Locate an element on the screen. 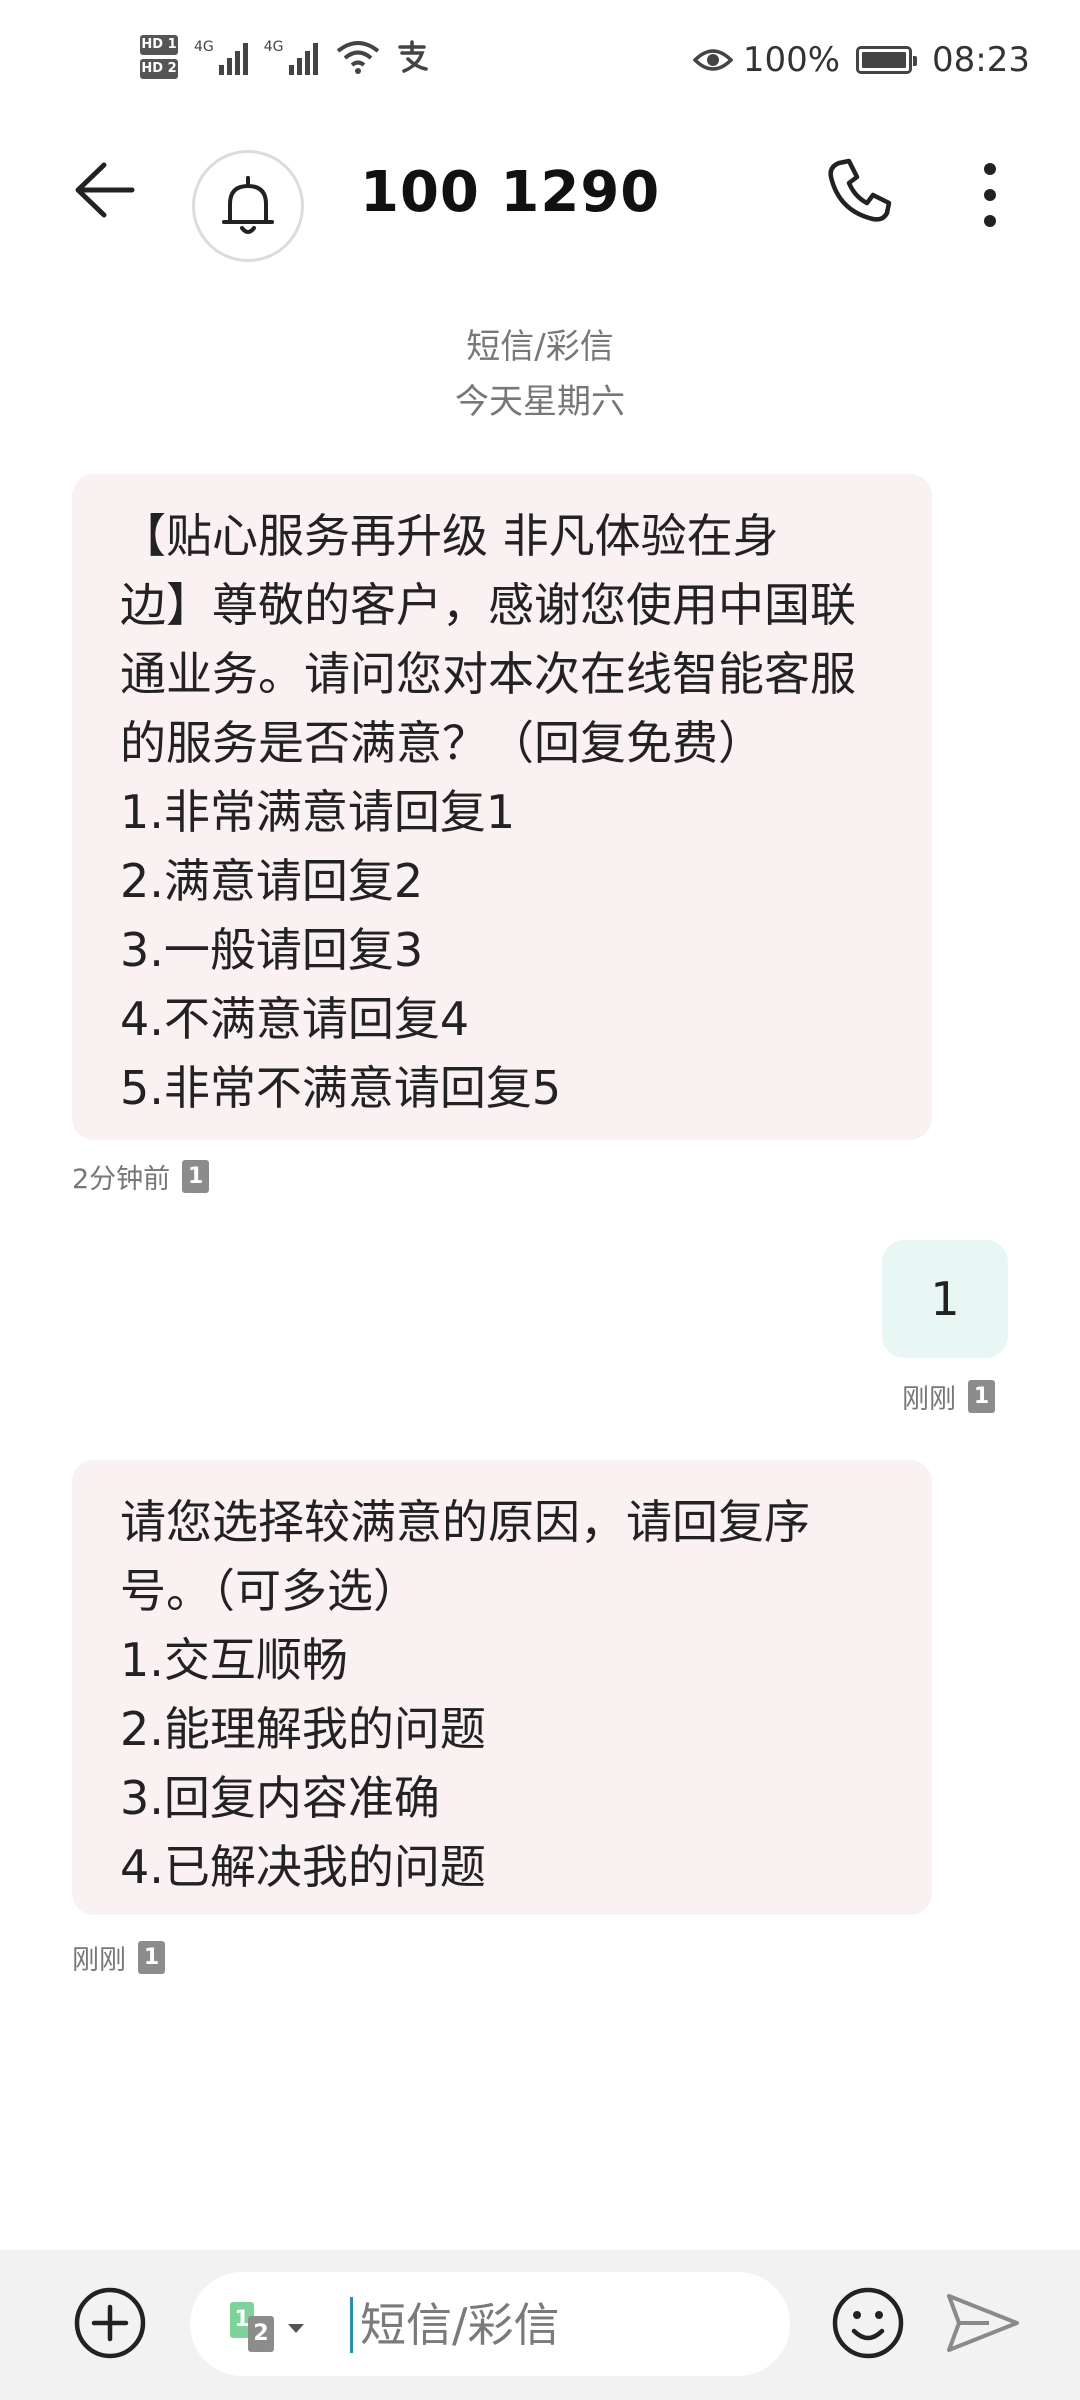  thread-date-header: 短信/彩信 今天星期六 is located at coordinates (540, 375).